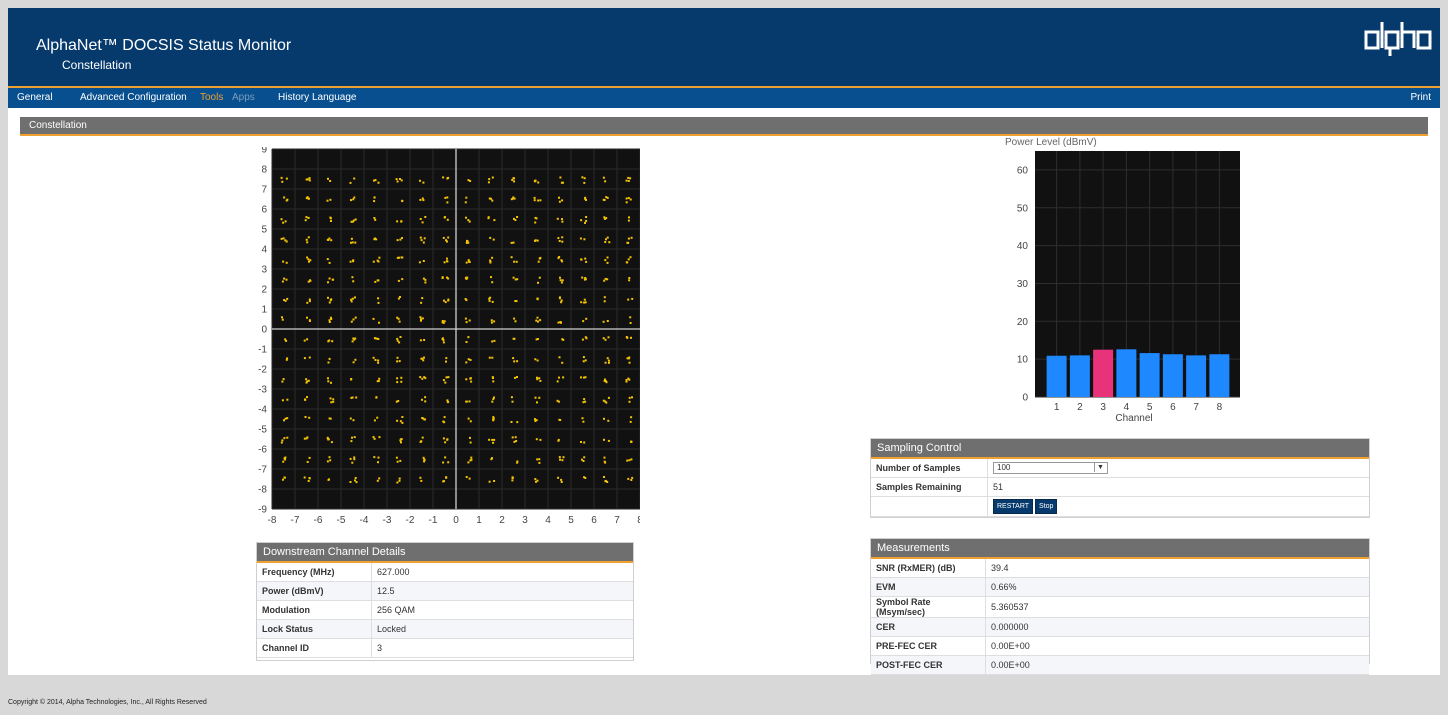  Describe the element at coordinates (35, 97) in the screenshot. I see `nav-item-general: General` at that location.